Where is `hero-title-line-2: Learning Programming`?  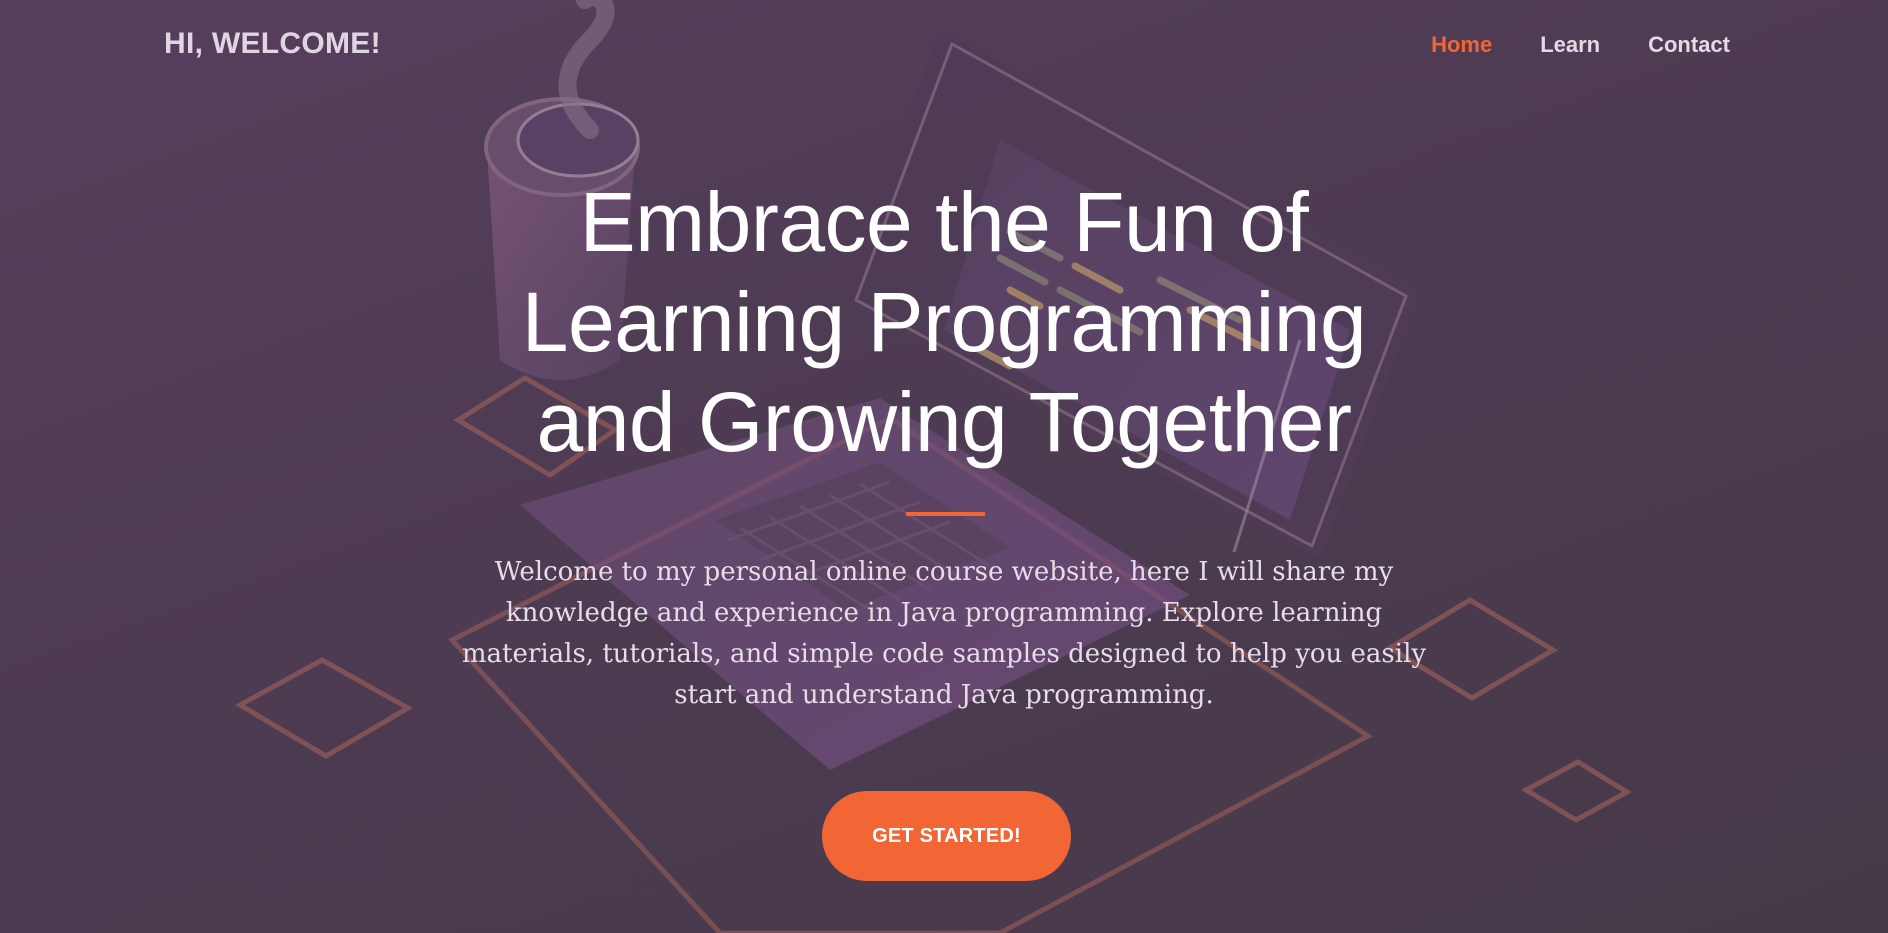 hero-title-line-2: Learning Programming is located at coordinates (944, 322).